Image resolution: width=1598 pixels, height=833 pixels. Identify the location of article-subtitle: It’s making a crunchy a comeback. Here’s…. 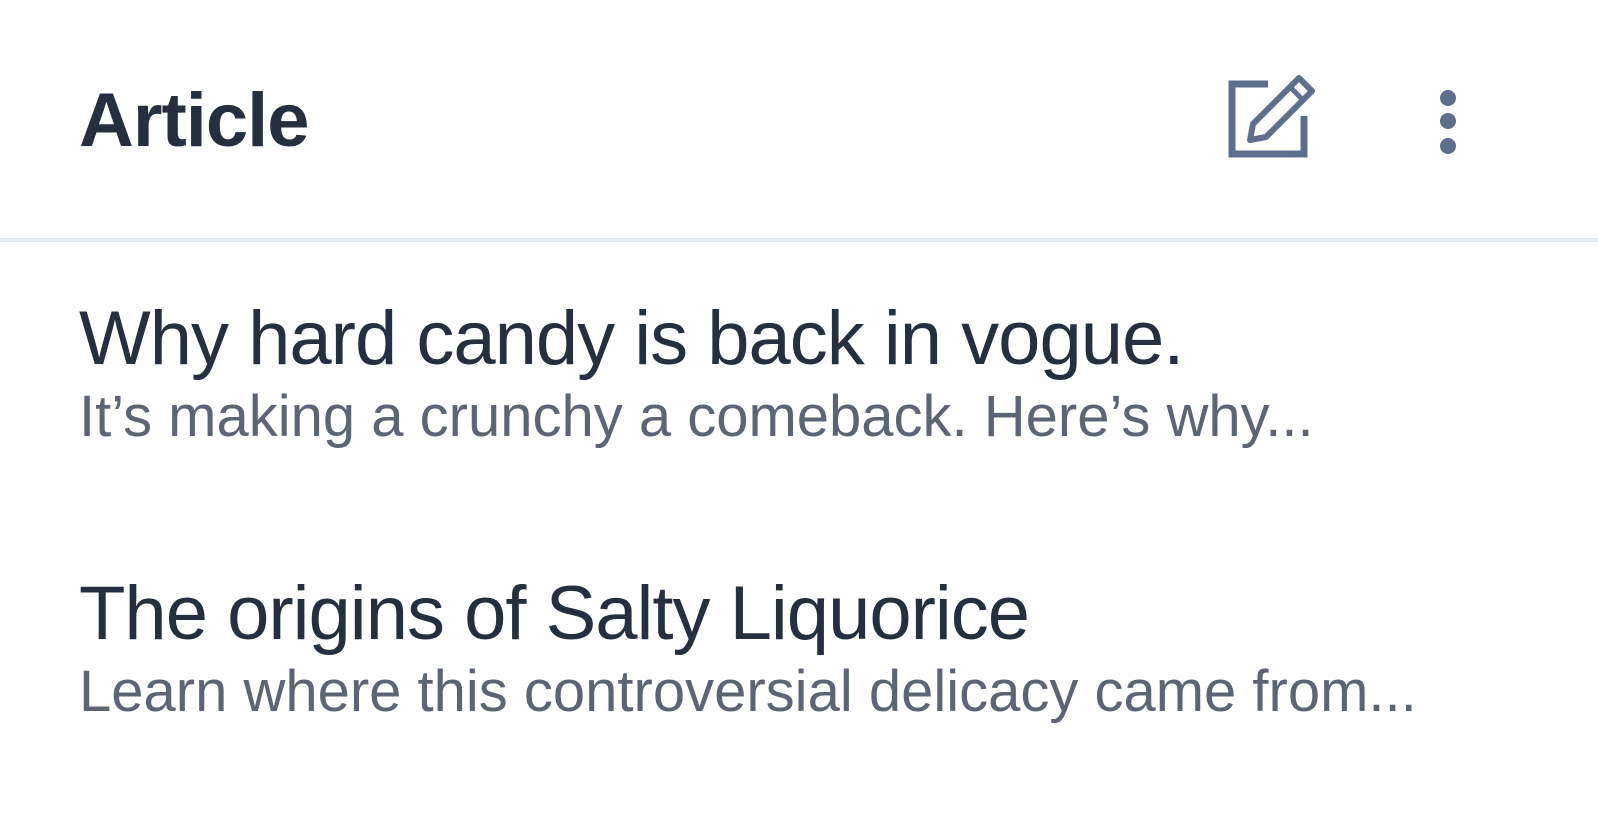
(696, 416).